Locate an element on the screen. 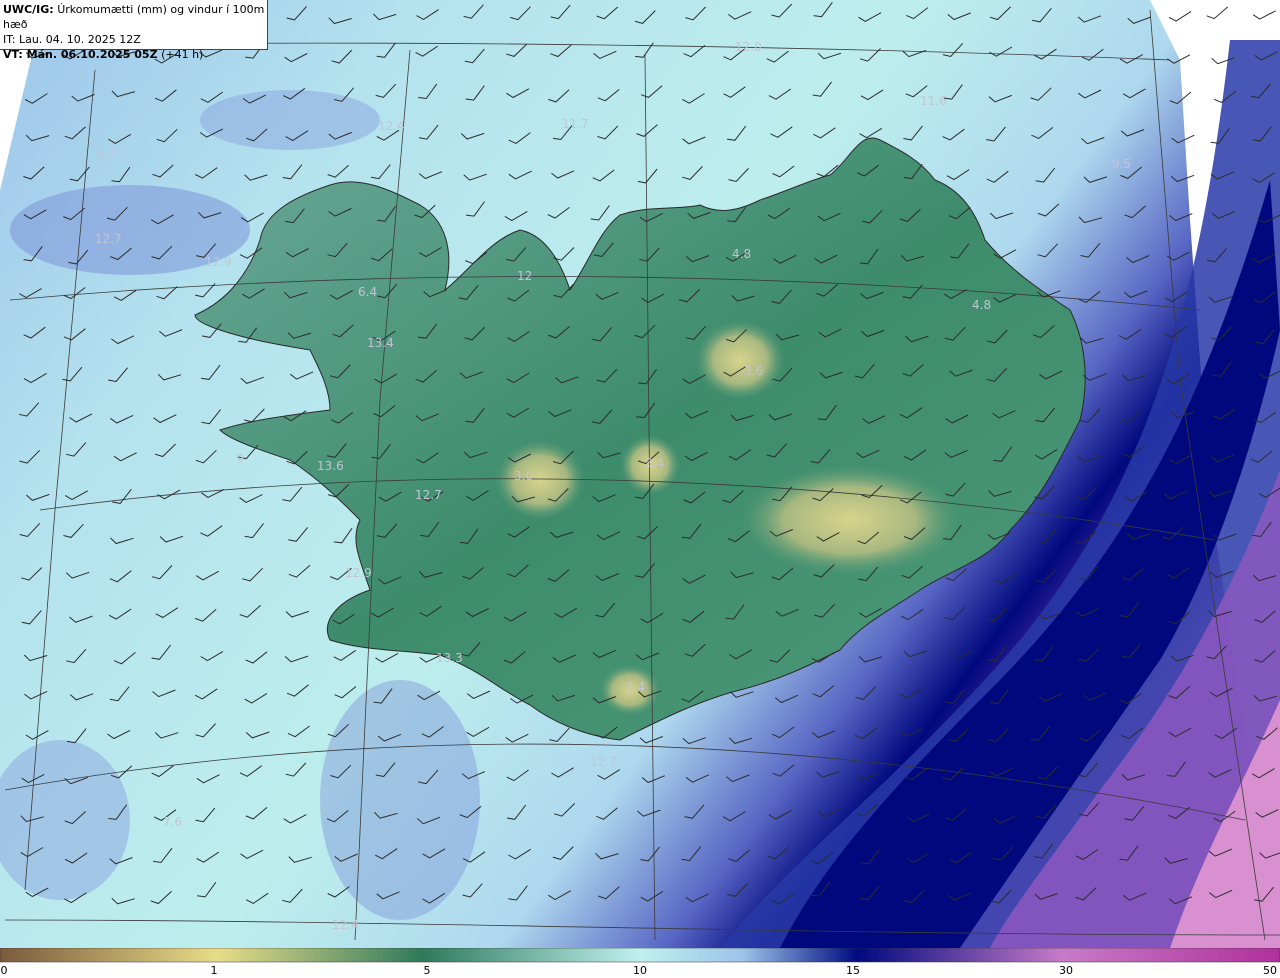 The height and width of the screenshot is (978, 1280). value-label: 13.4 is located at coordinates (380, 343).